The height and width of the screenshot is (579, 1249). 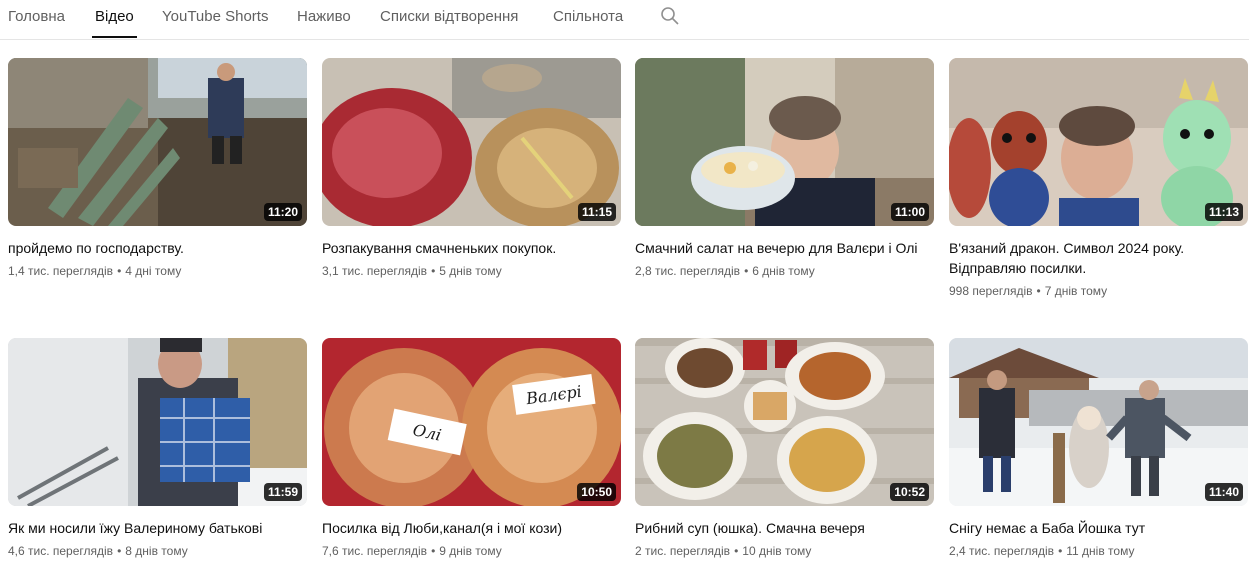 I want to click on video-thumbnail: 11:20, so click(x=157, y=142).